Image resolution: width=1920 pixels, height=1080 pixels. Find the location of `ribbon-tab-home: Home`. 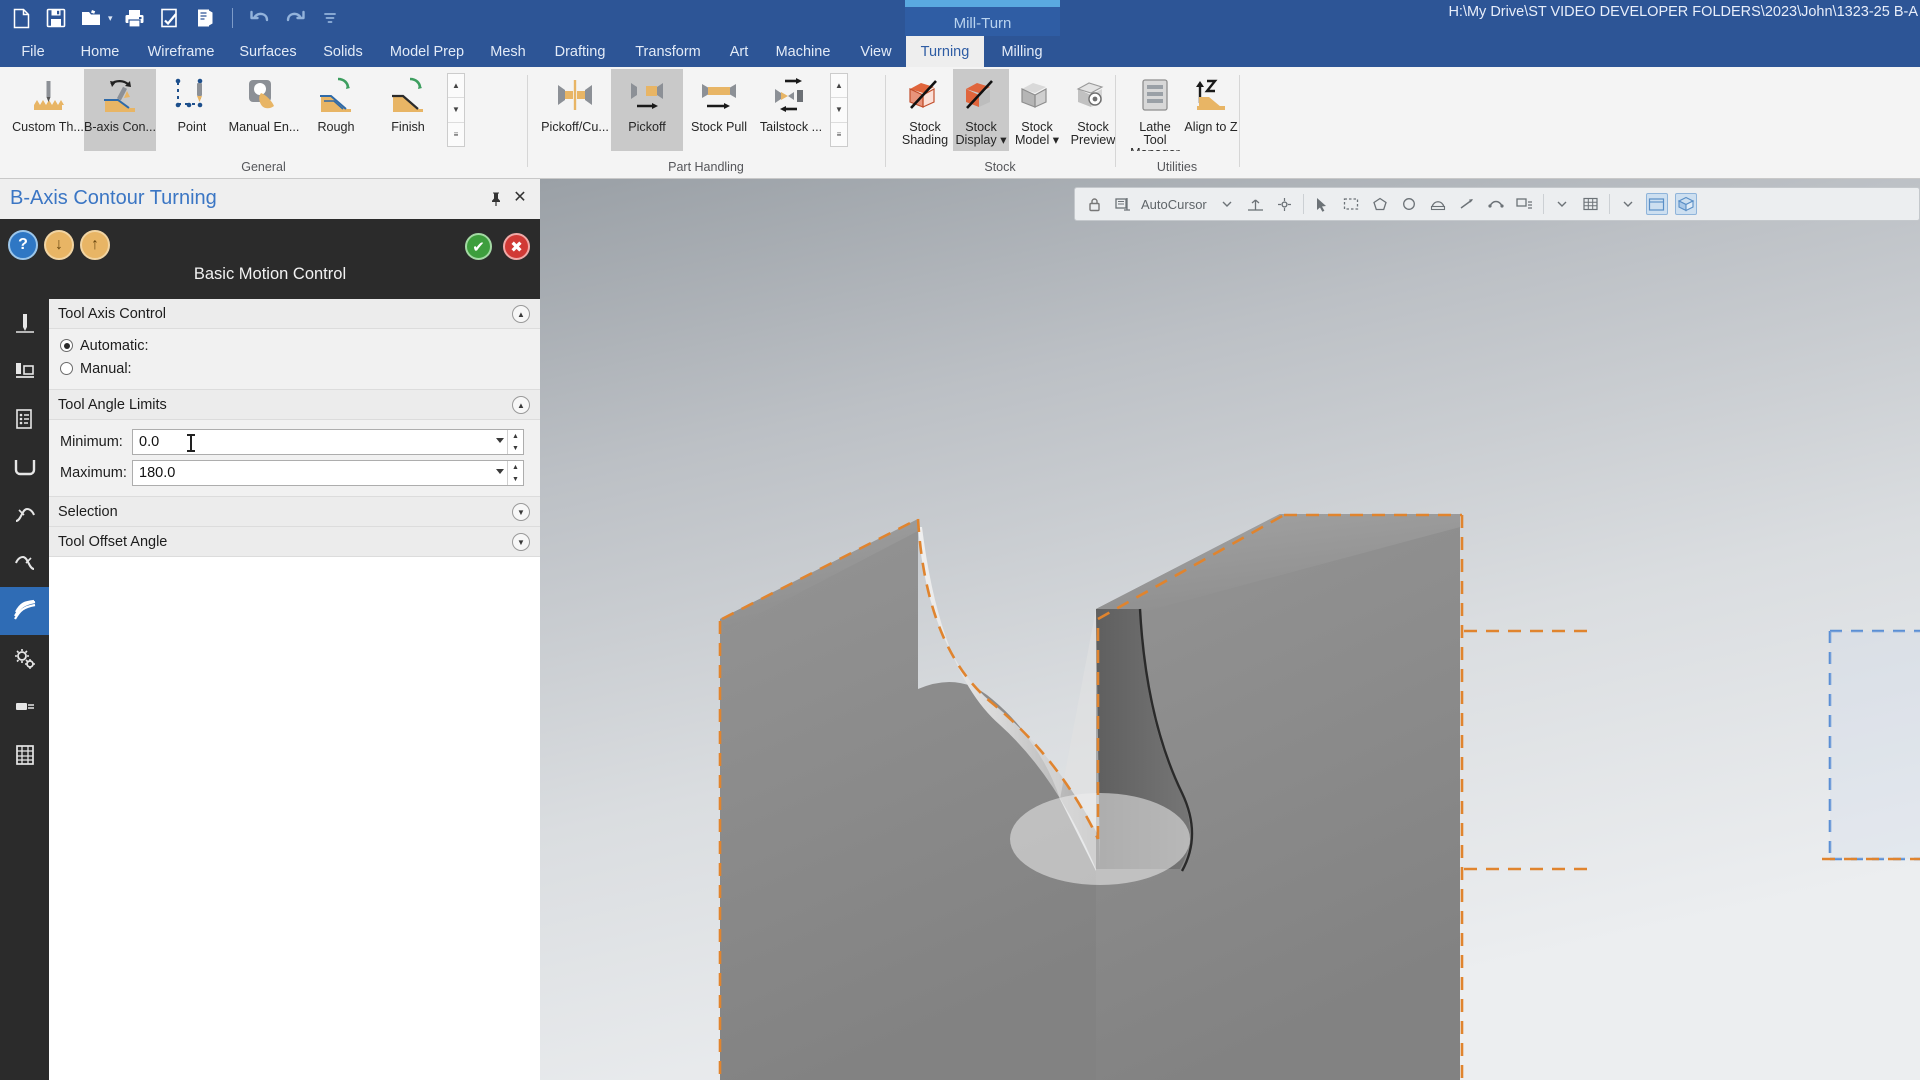

ribbon-tab-home: Home is located at coordinates (100, 51).